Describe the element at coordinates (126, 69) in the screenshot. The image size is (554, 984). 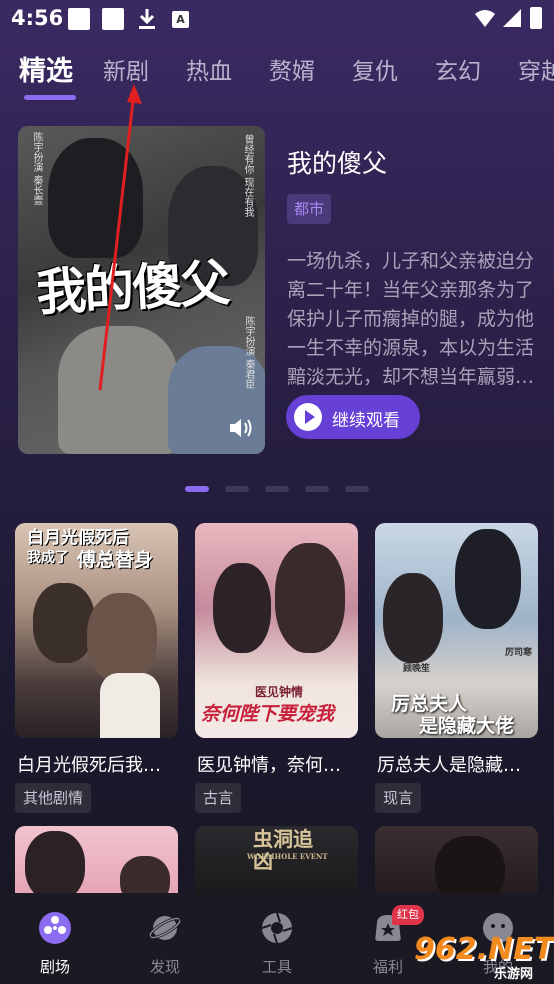
I see `tab-new: 新剧` at that location.